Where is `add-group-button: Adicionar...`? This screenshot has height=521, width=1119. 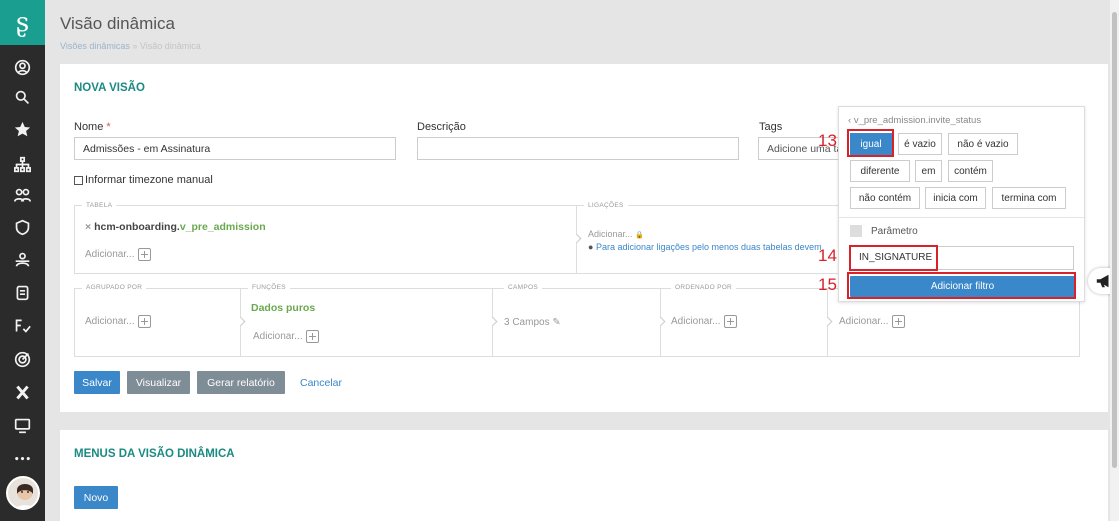 add-group-button: Adicionar... is located at coordinates (118, 321).